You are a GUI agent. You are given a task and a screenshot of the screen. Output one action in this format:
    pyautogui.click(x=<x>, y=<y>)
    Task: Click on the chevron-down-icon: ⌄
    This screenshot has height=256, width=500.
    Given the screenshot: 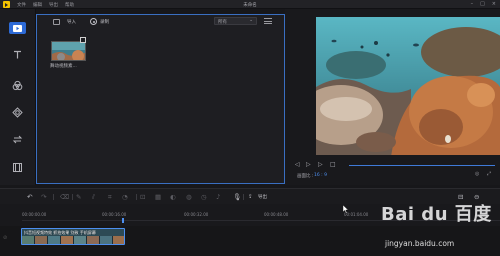 What is the action you would take?
    pyautogui.click(x=251, y=20)
    